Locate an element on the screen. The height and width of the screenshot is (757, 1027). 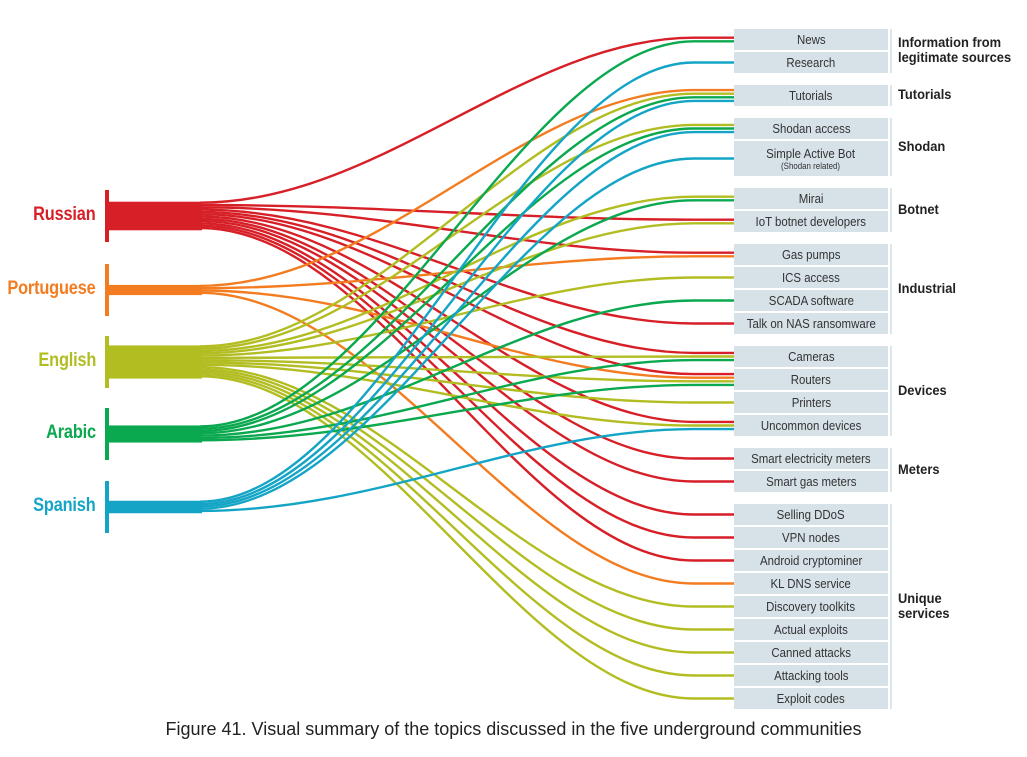
tick-english is located at coordinates (107, 362).